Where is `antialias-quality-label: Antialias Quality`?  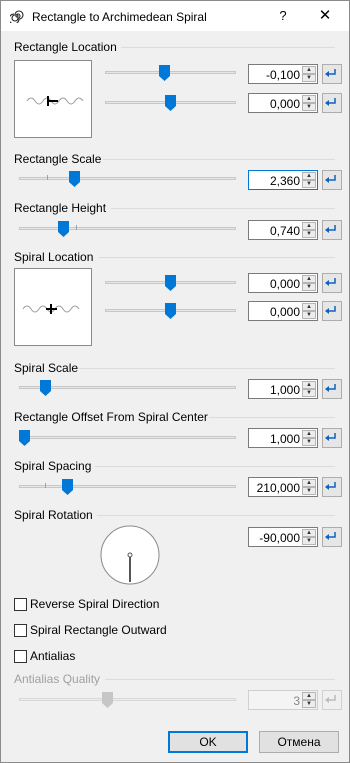 antialias-quality-label: Antialias Quality is located at coordinates (57, 679).